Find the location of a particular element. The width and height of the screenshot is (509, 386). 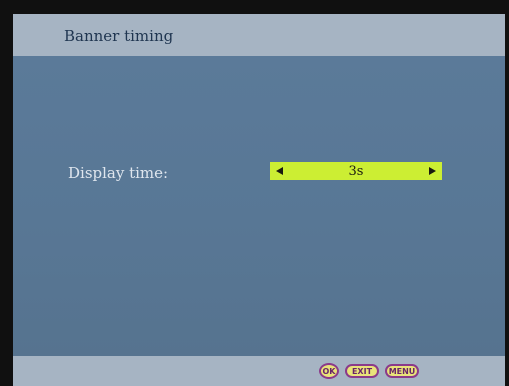

right-arrow-icon is located at coordinates (432, 171).